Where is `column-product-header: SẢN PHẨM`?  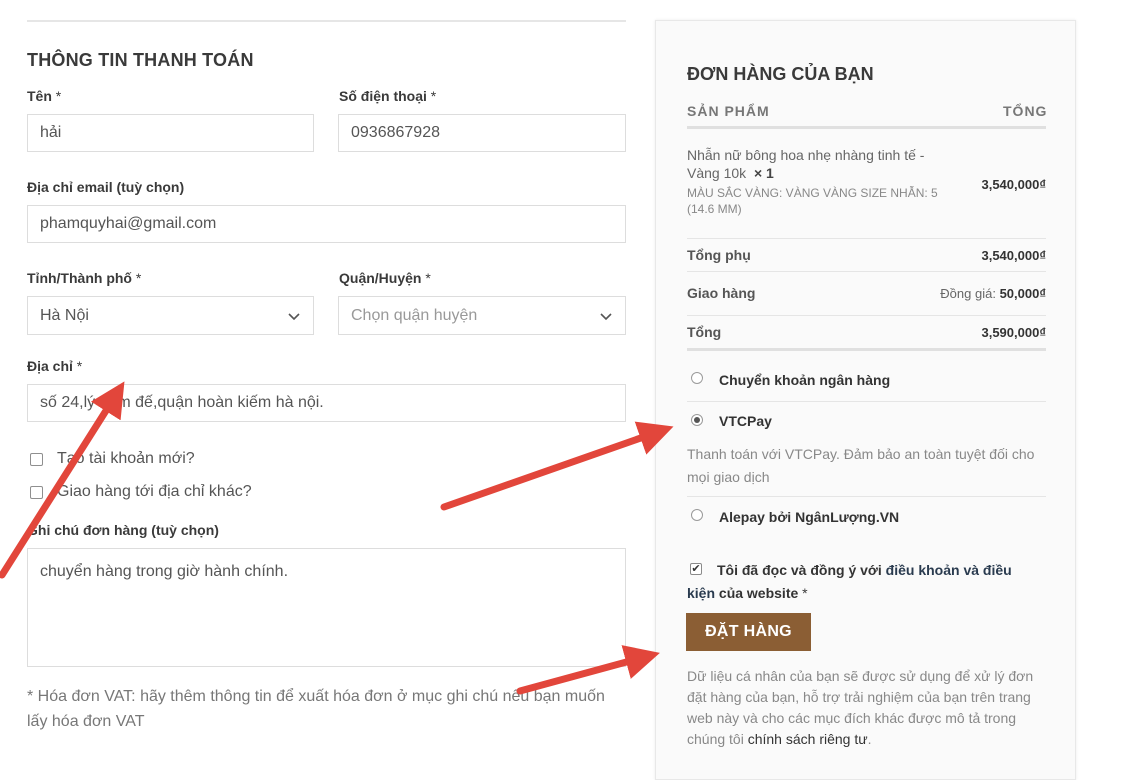
column-product-header: SẢN PHẨM is located at coordinates (728, 111).